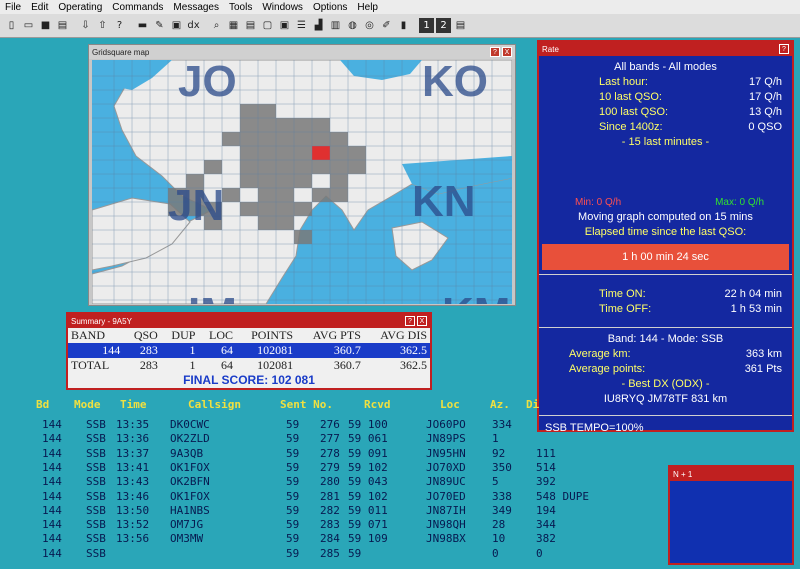 The height and width of the screenshot is (569, 800). Describe the element at coordinates (665, 49) in the screenshot. I see `rate-titlebar: Rate ?` at that location.